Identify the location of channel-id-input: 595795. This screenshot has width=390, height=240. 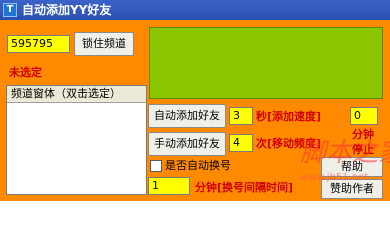
(38, 44).